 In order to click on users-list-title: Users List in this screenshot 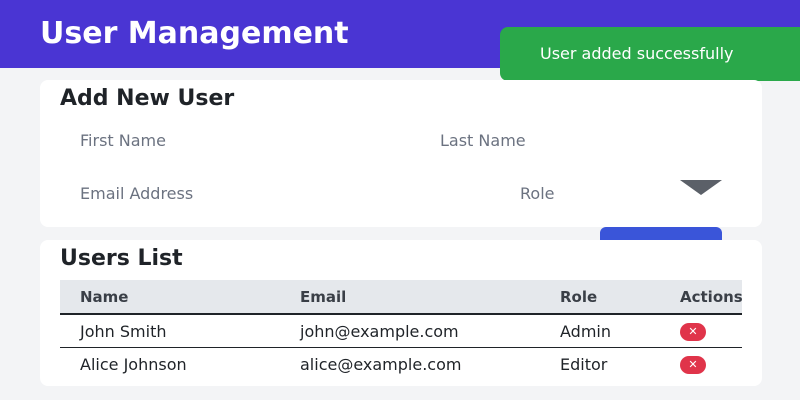, I will do `click(121, 258)`.